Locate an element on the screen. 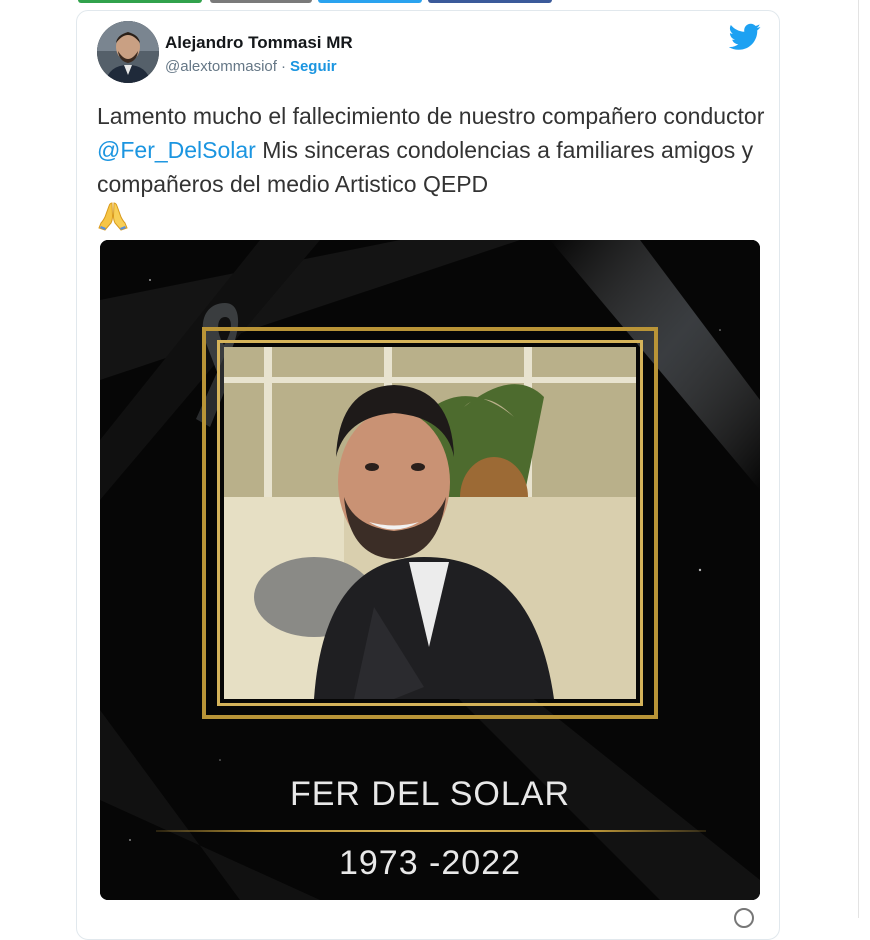  share-button-twitter is located at coordinates (370, 1).